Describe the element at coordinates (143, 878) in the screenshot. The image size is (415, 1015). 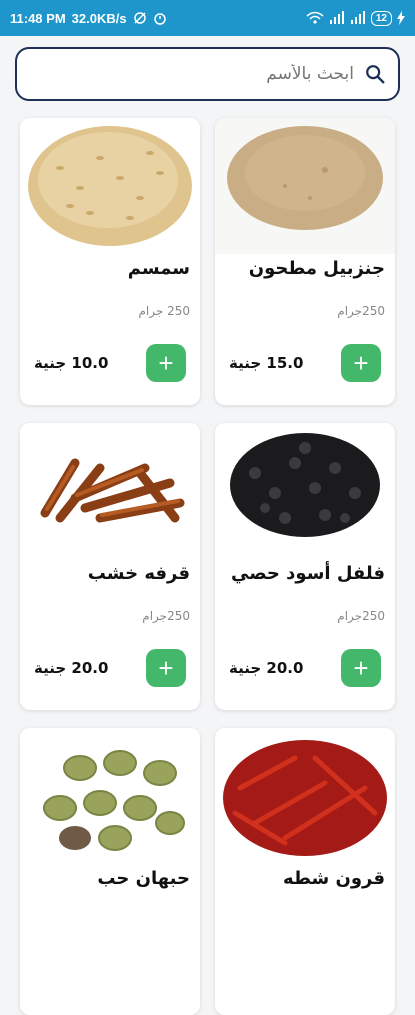
I see `product-name: حبهان حب` at that location.